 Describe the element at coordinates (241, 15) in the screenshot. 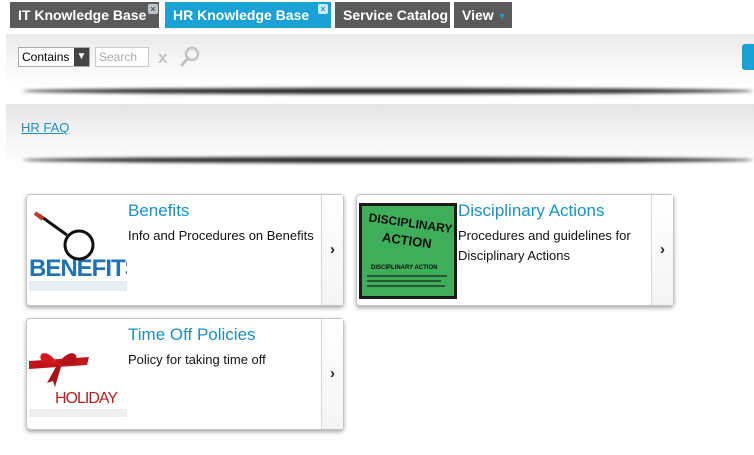

I see `tab-label: HR Knowledge Base` at that location.